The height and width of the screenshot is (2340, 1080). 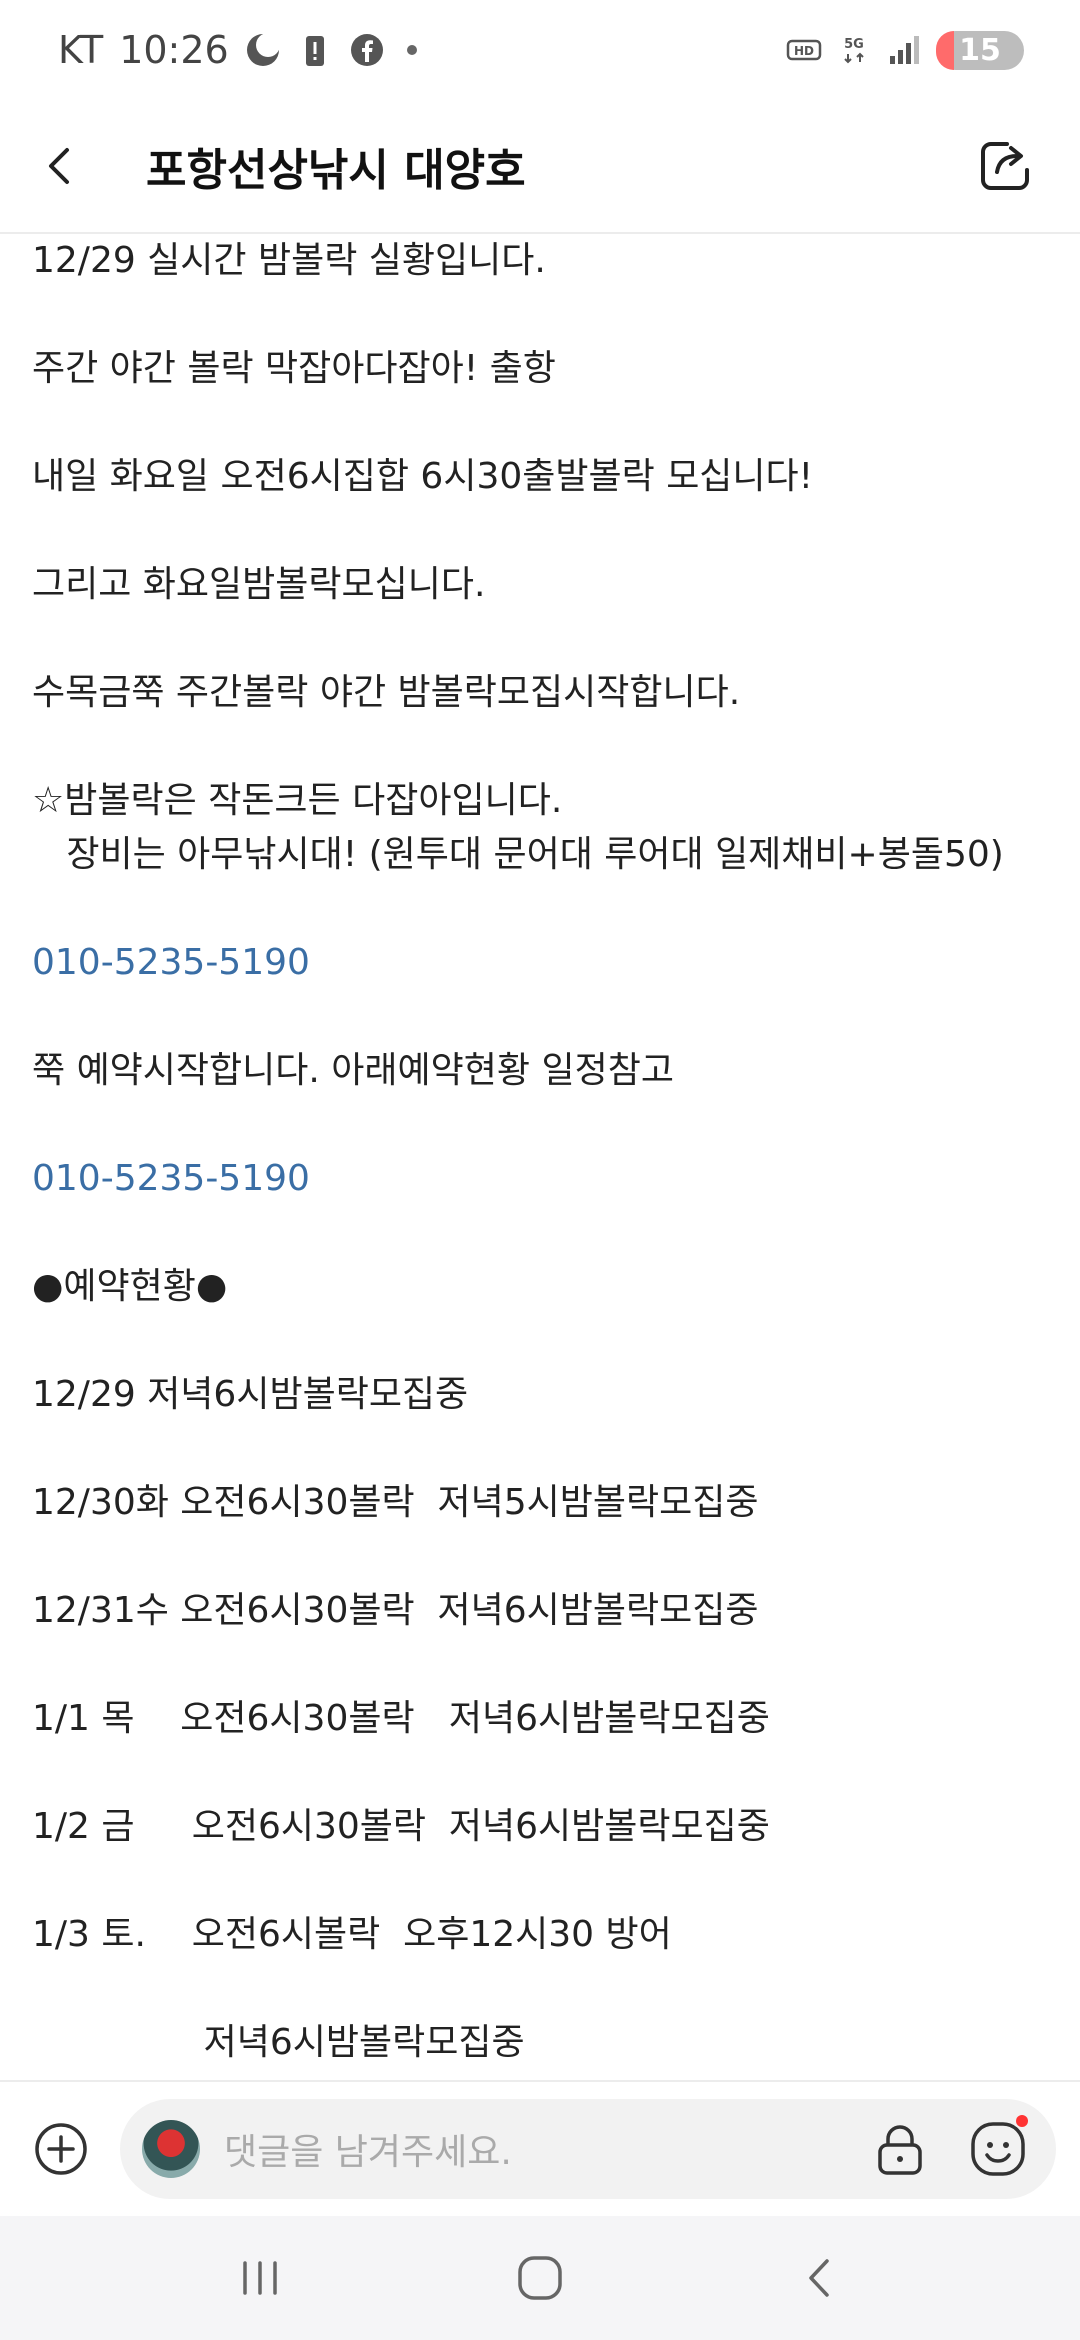 What do you see at coordinates (423, 476) in the screenshot?
I see `post-line: 내일 화요일 오전6시집합 6시30출발볼락 모십니다!` at bounding box center [423, 476].